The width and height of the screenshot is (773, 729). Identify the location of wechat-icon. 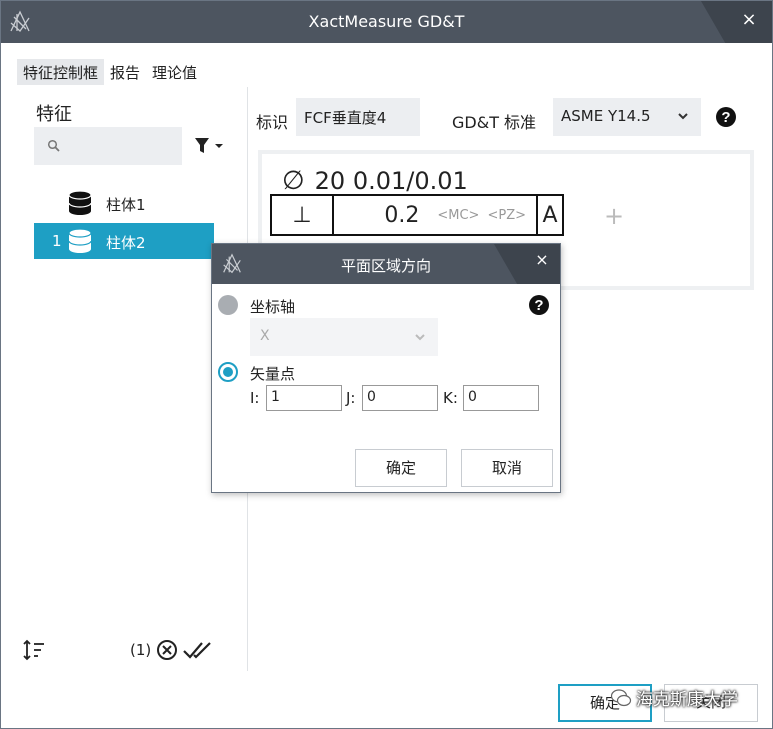
(621, 698).